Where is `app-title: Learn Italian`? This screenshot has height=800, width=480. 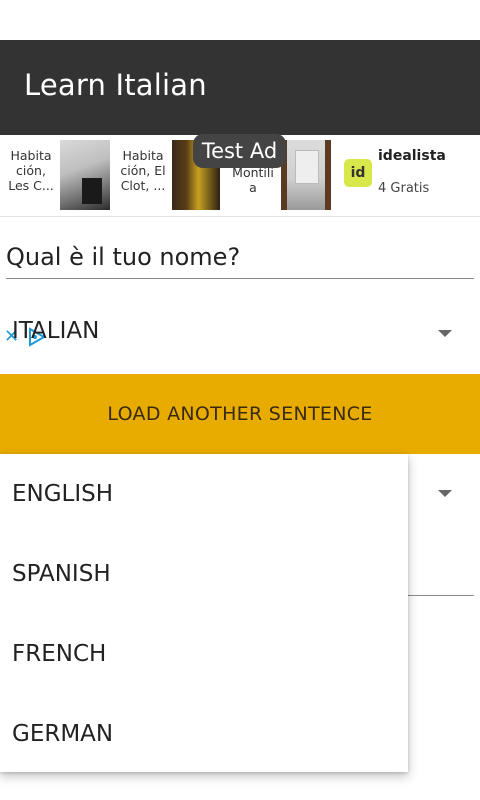
app-title: Learn Italian is located at coordinates (115, 85).